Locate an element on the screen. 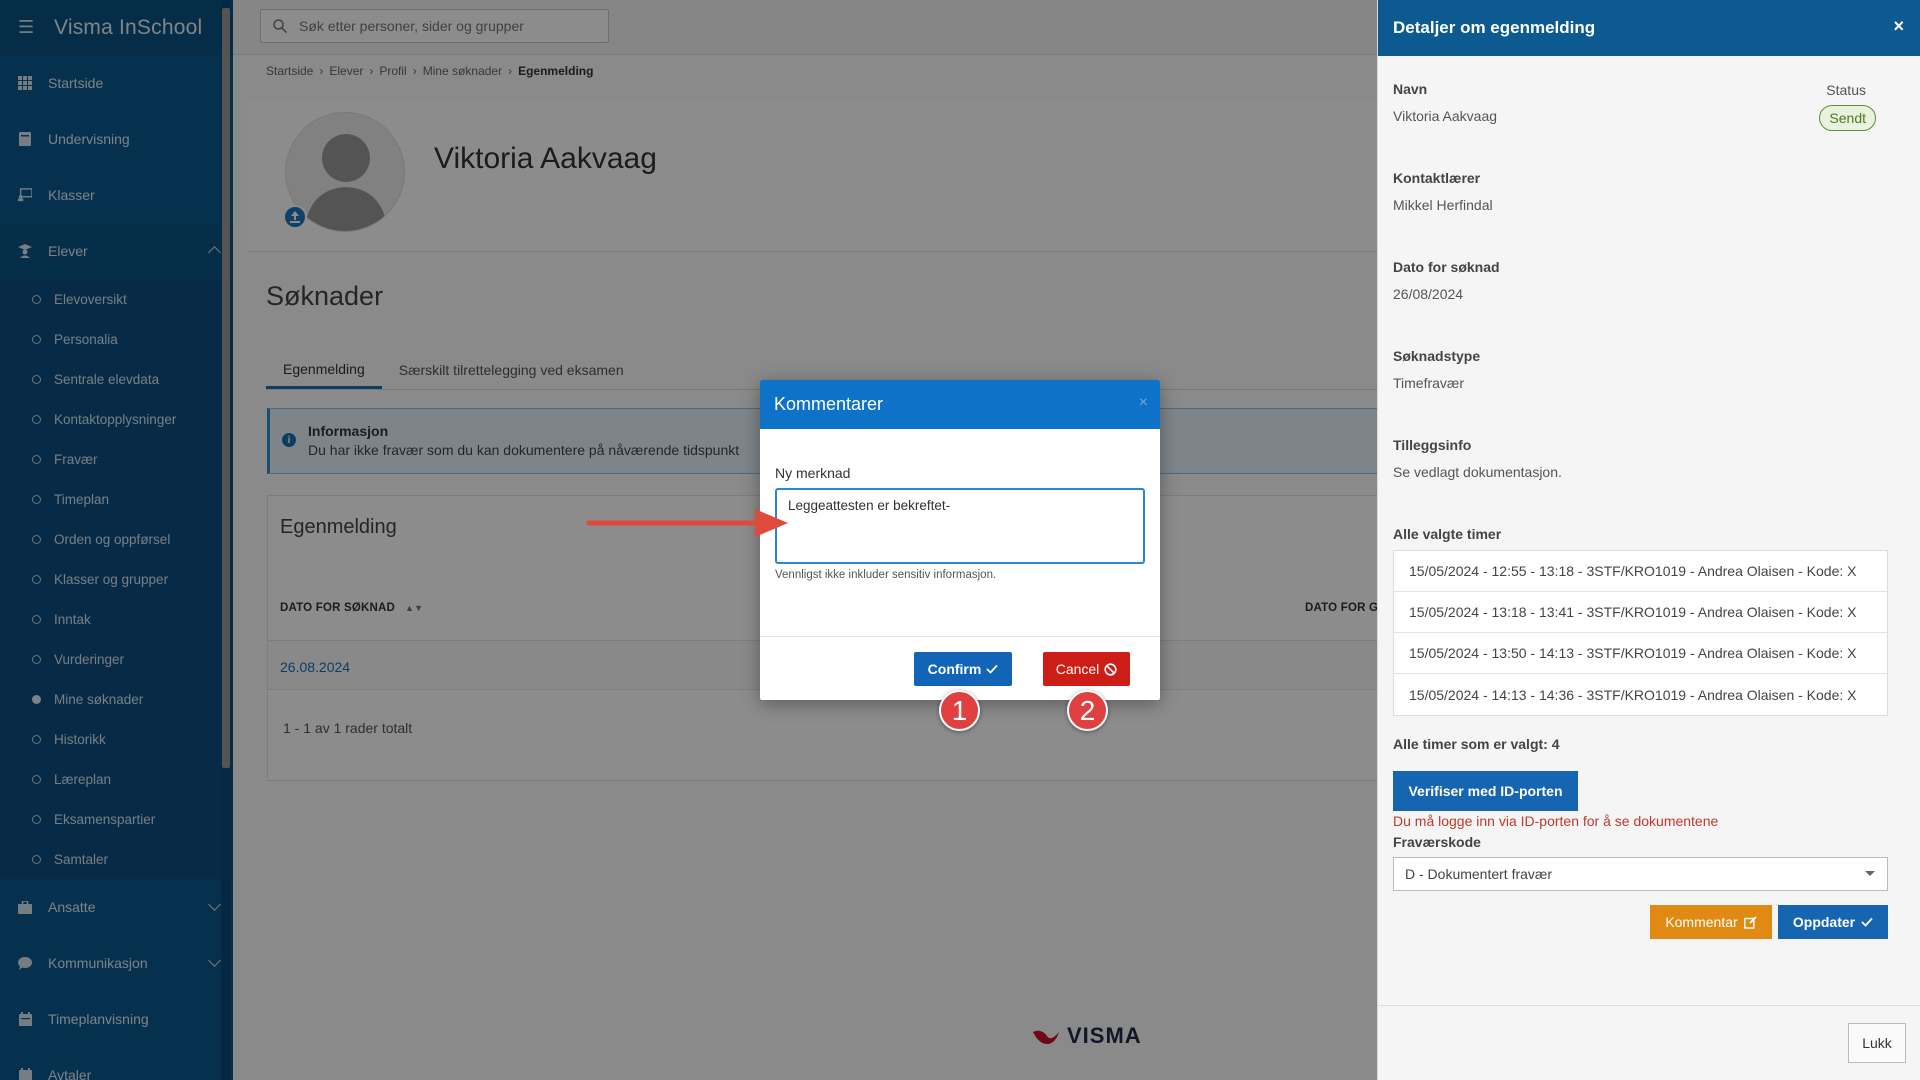 This screenshot has height=1080, width=1920. new-note-label: Ny merknad is located at coordinates (813, 473).